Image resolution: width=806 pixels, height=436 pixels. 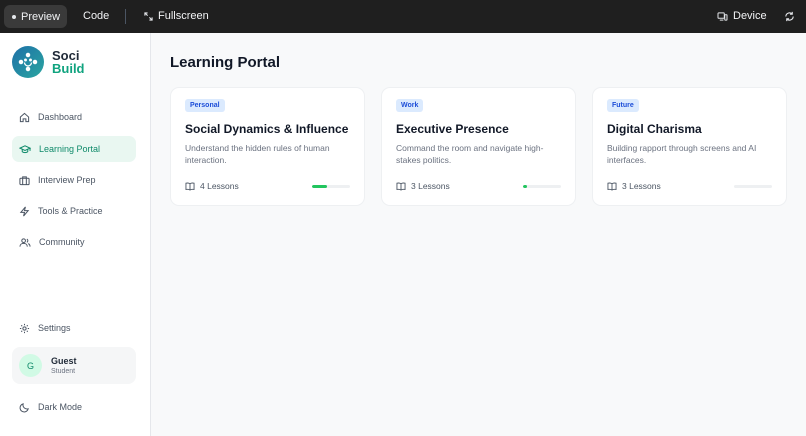 I want to click on top-toolbar: Preview Code Fullscreen Device, so click(x=403, y=16).